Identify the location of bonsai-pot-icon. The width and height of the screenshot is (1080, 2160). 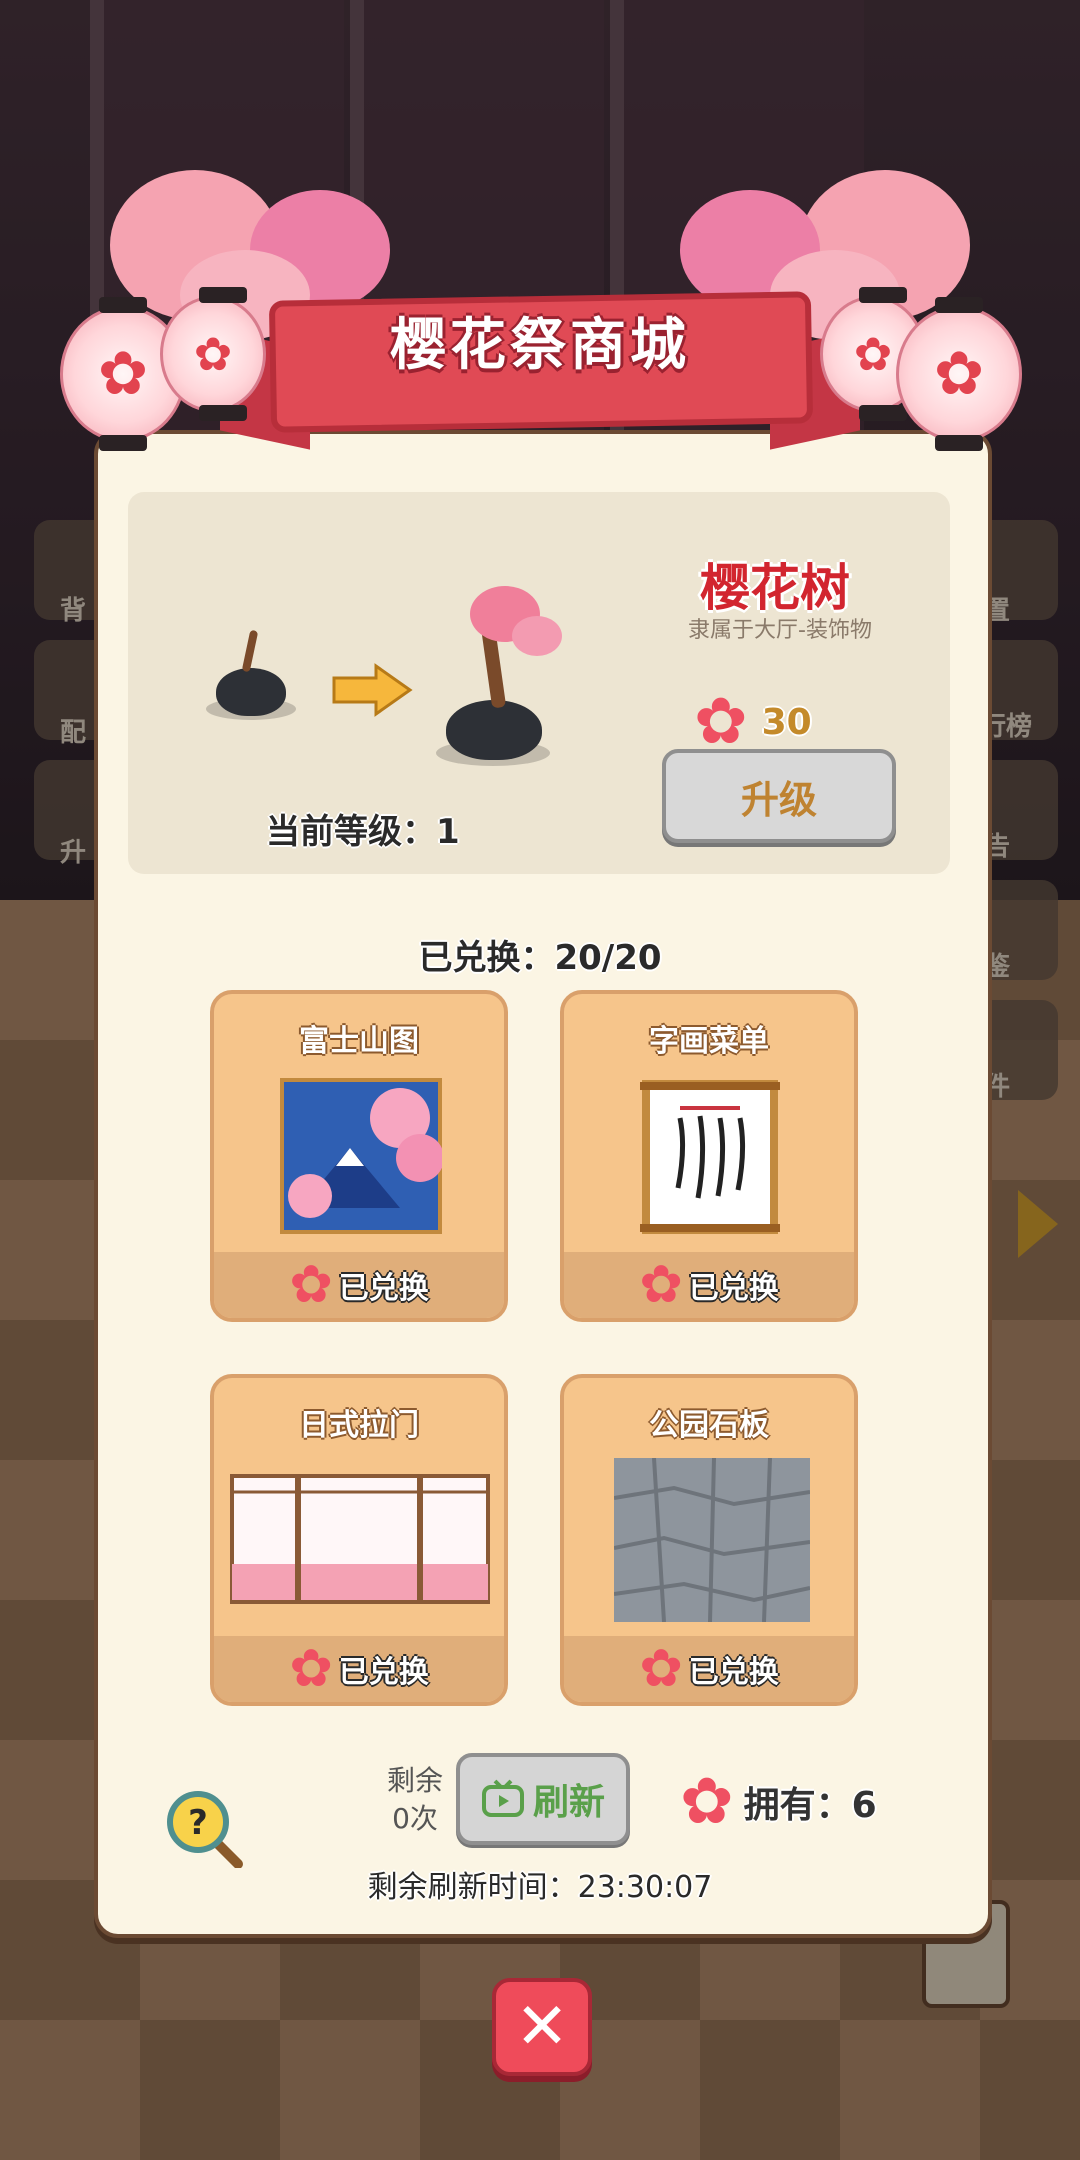
(494, 730).